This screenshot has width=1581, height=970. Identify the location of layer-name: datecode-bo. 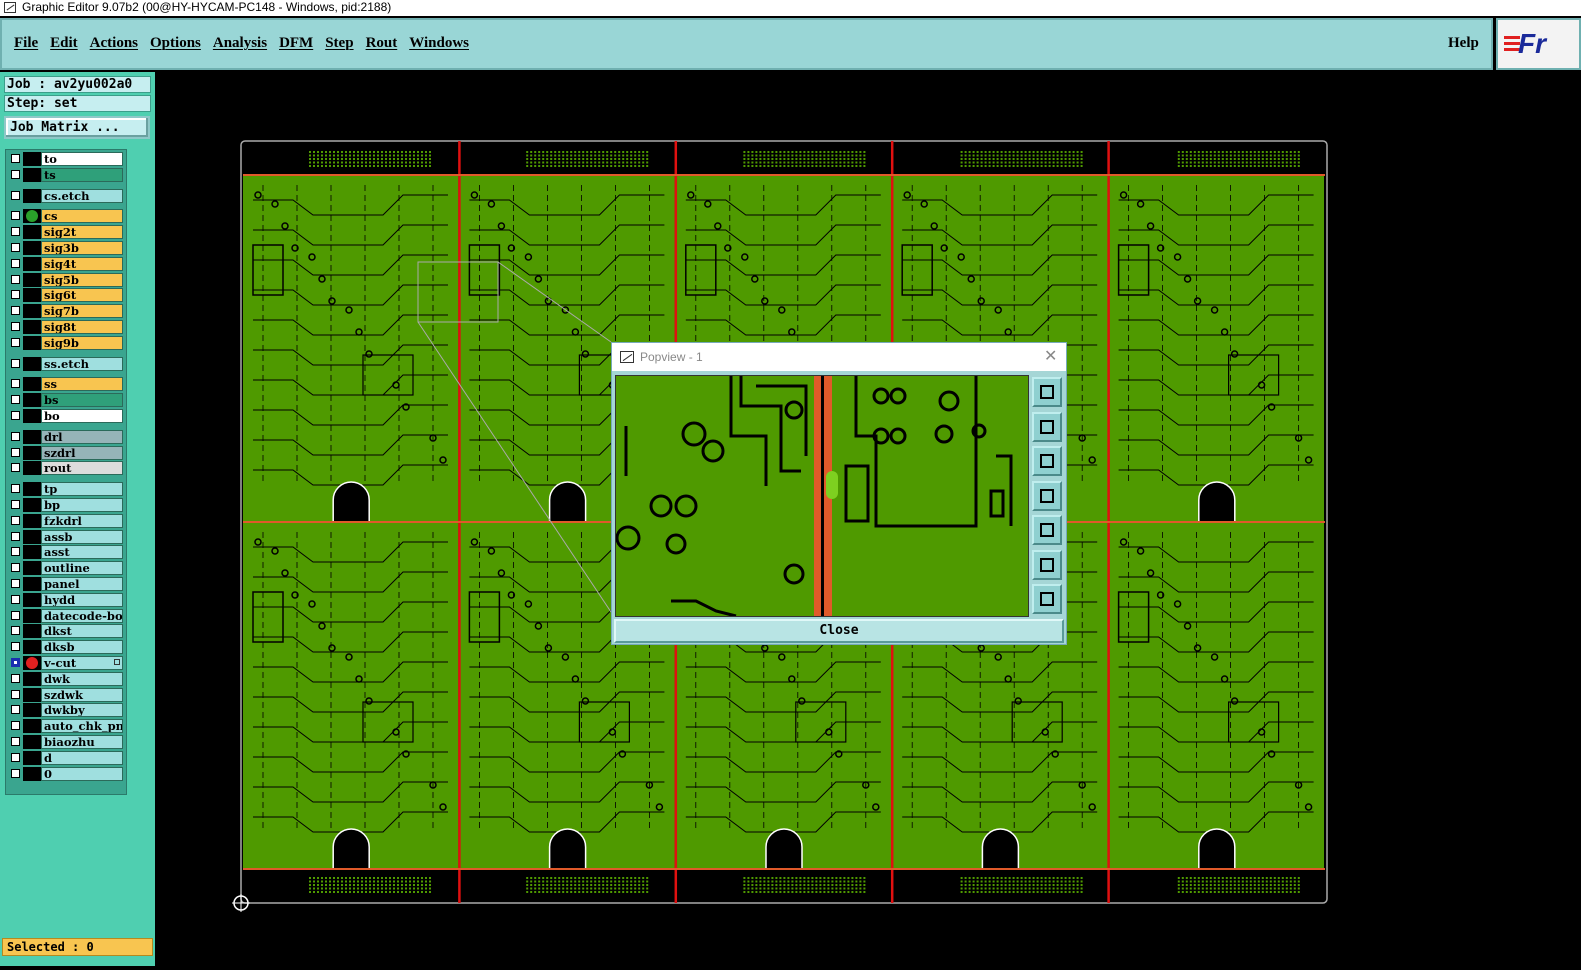
(82, 615).